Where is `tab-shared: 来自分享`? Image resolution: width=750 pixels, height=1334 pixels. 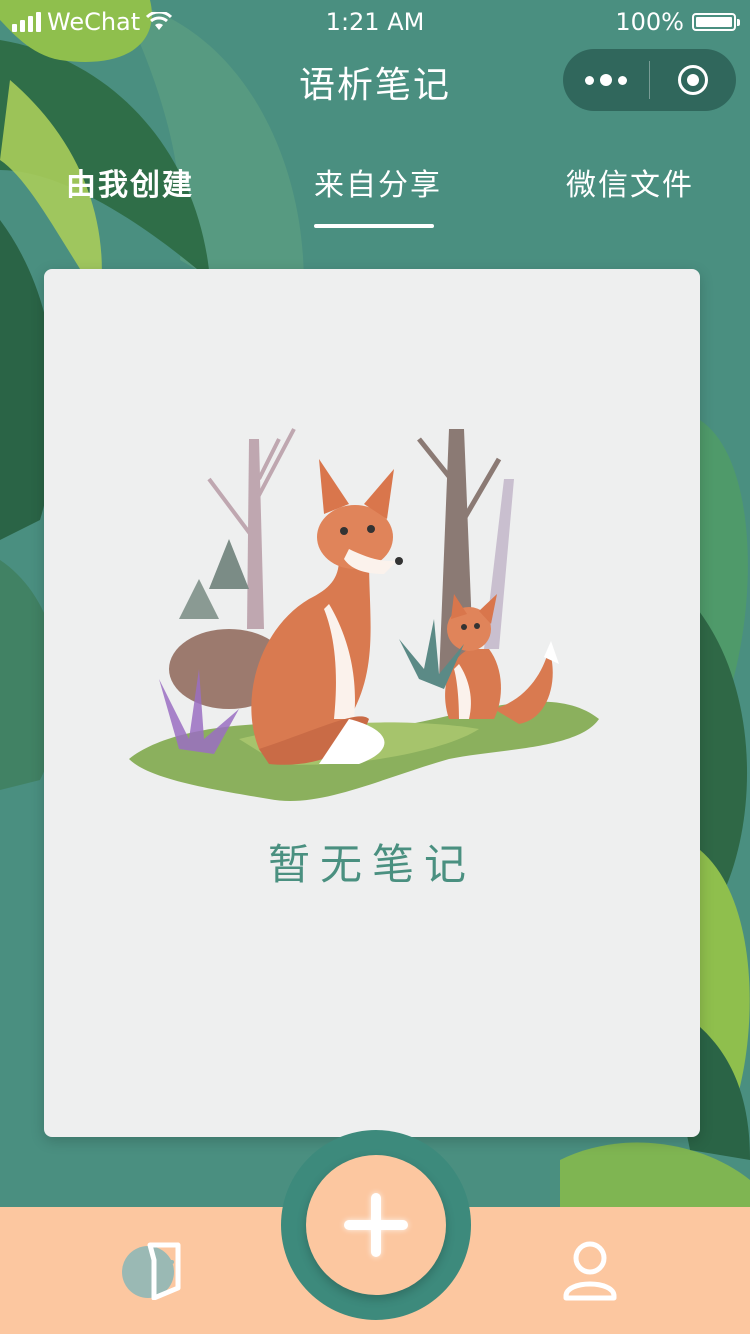
tab-shared: 来自分享 is located at coordinates (378, 182).